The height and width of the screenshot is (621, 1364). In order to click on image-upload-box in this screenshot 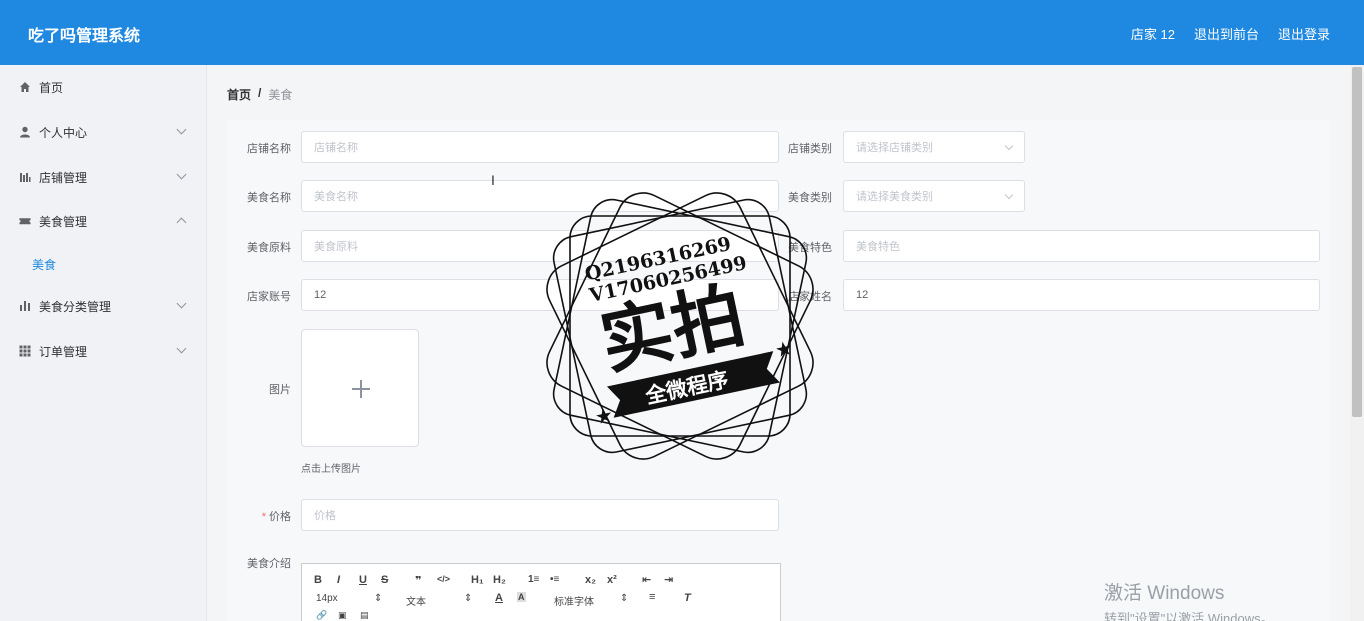, I will do `click(360, 388)`.